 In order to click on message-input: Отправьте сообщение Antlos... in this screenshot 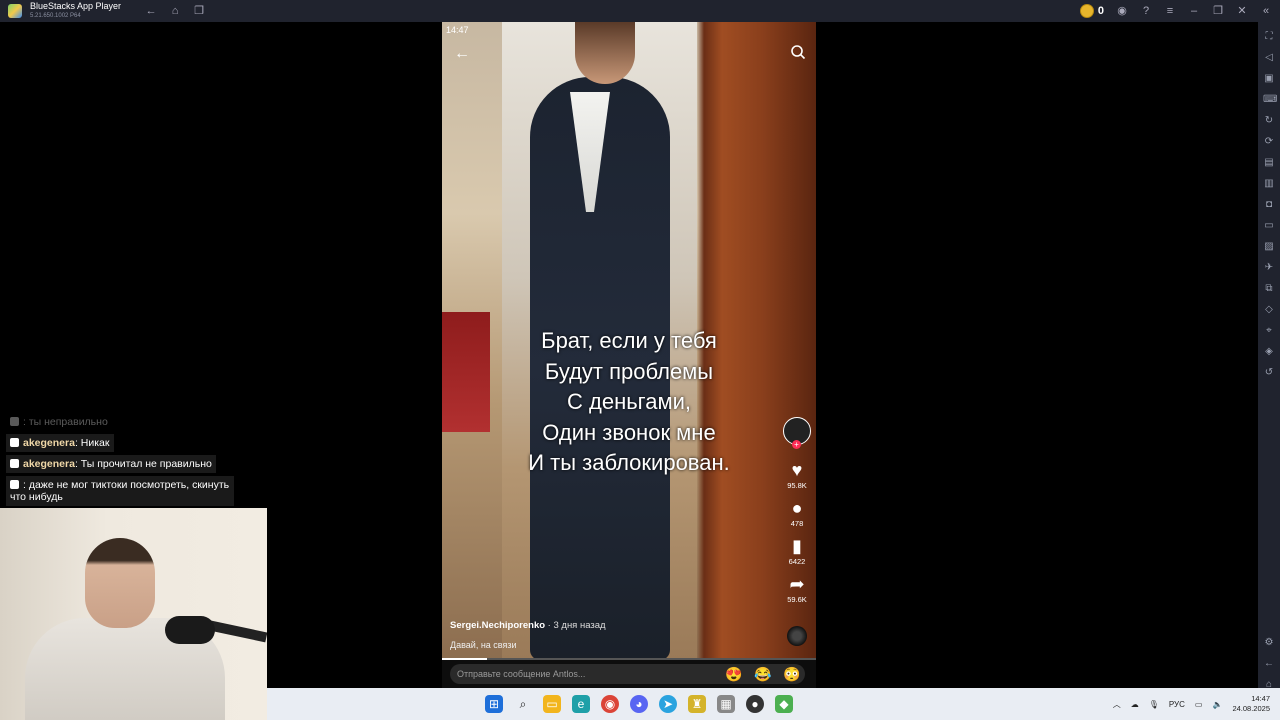, I will do `click(627, 674)`.